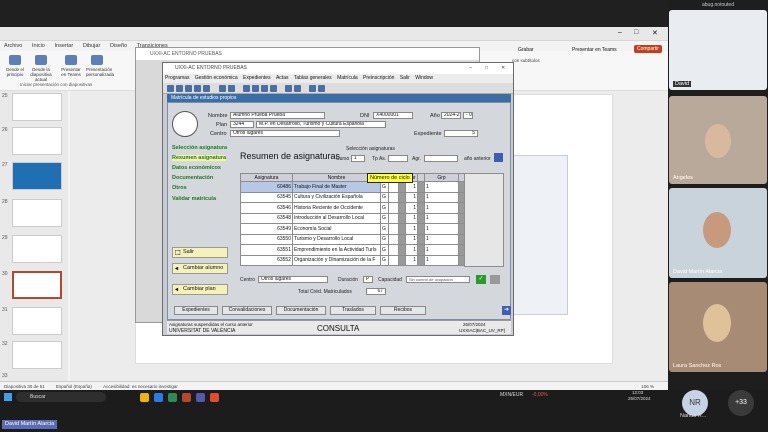 Image resolution: width=768 pixels, height=432 pixels. I want to click on cell-name: Historia Reciente de Occidente, so click(336, 208).